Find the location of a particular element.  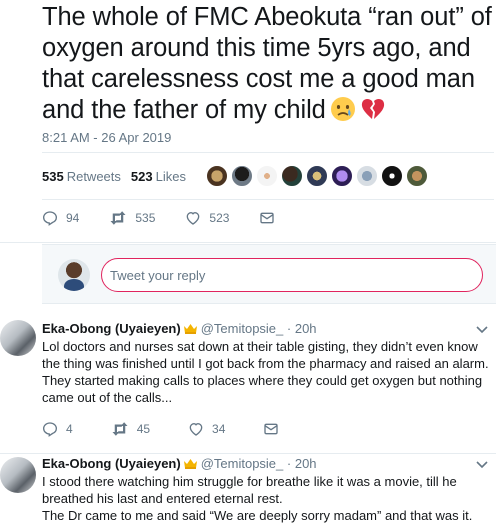

likes-stat: 523 Likes is located at coordinates (158, 176).